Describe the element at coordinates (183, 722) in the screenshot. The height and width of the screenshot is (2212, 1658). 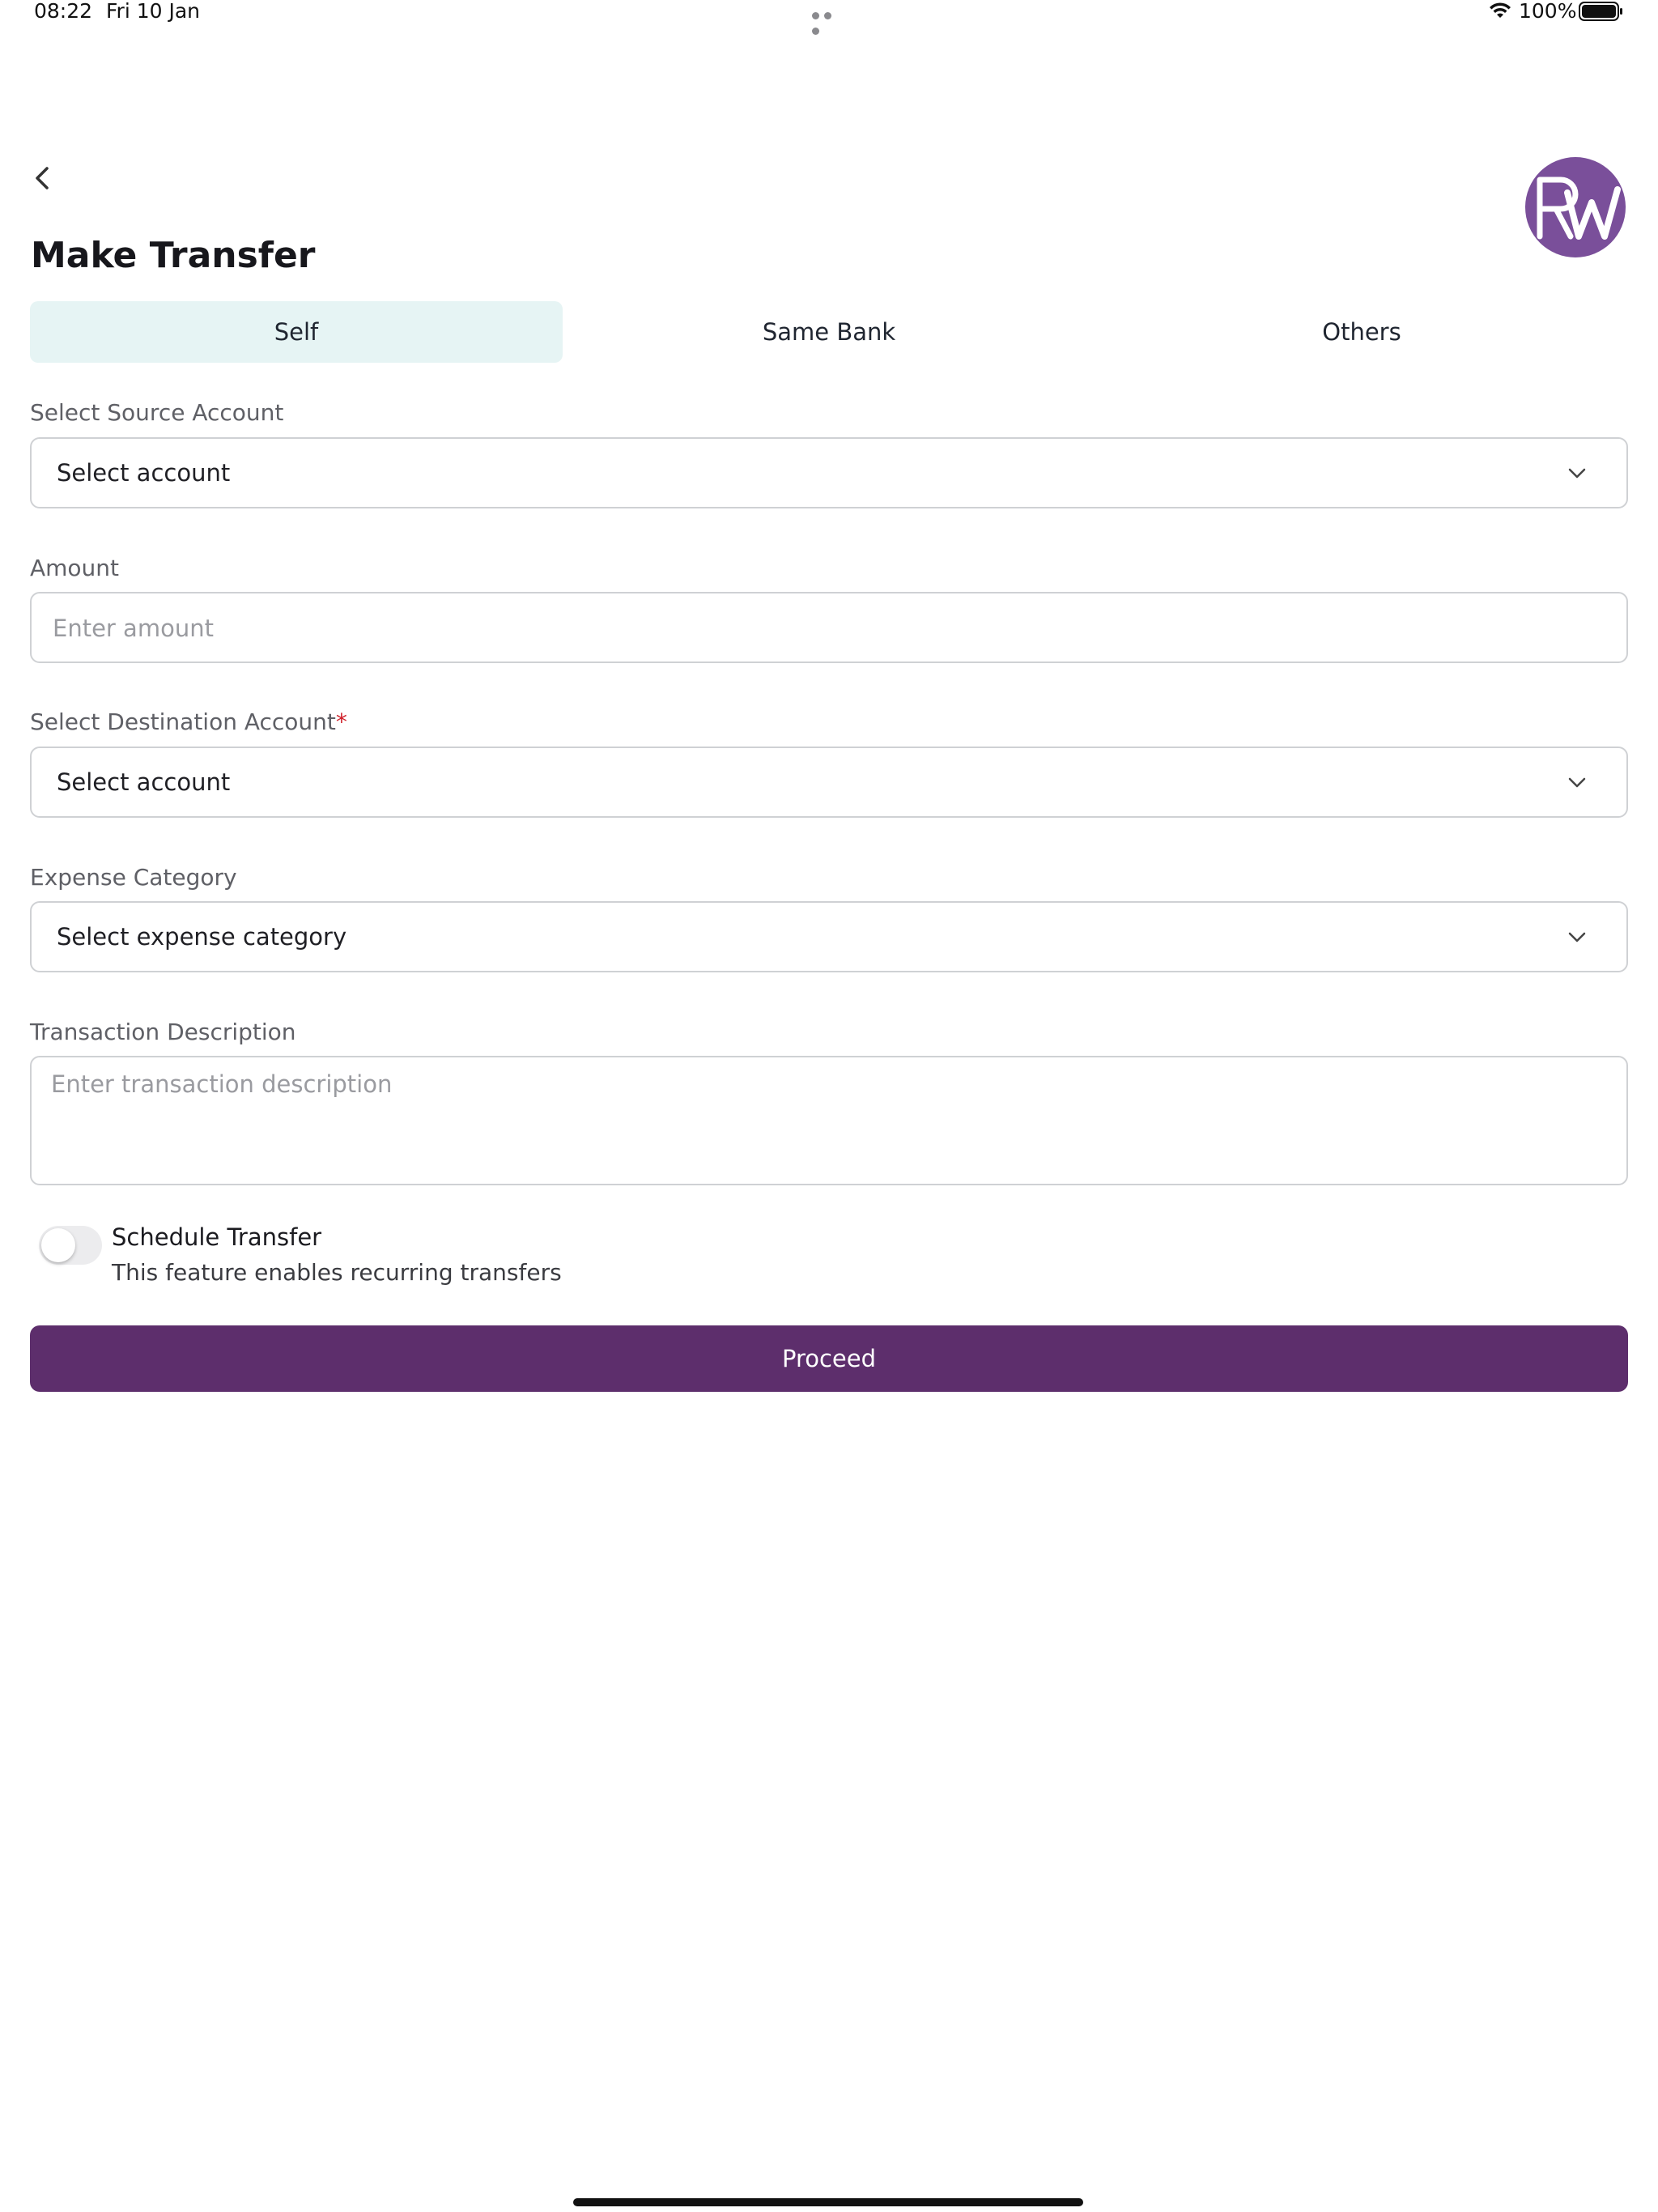
I see `destination-account-label-text: Select Destination Account` at that location.